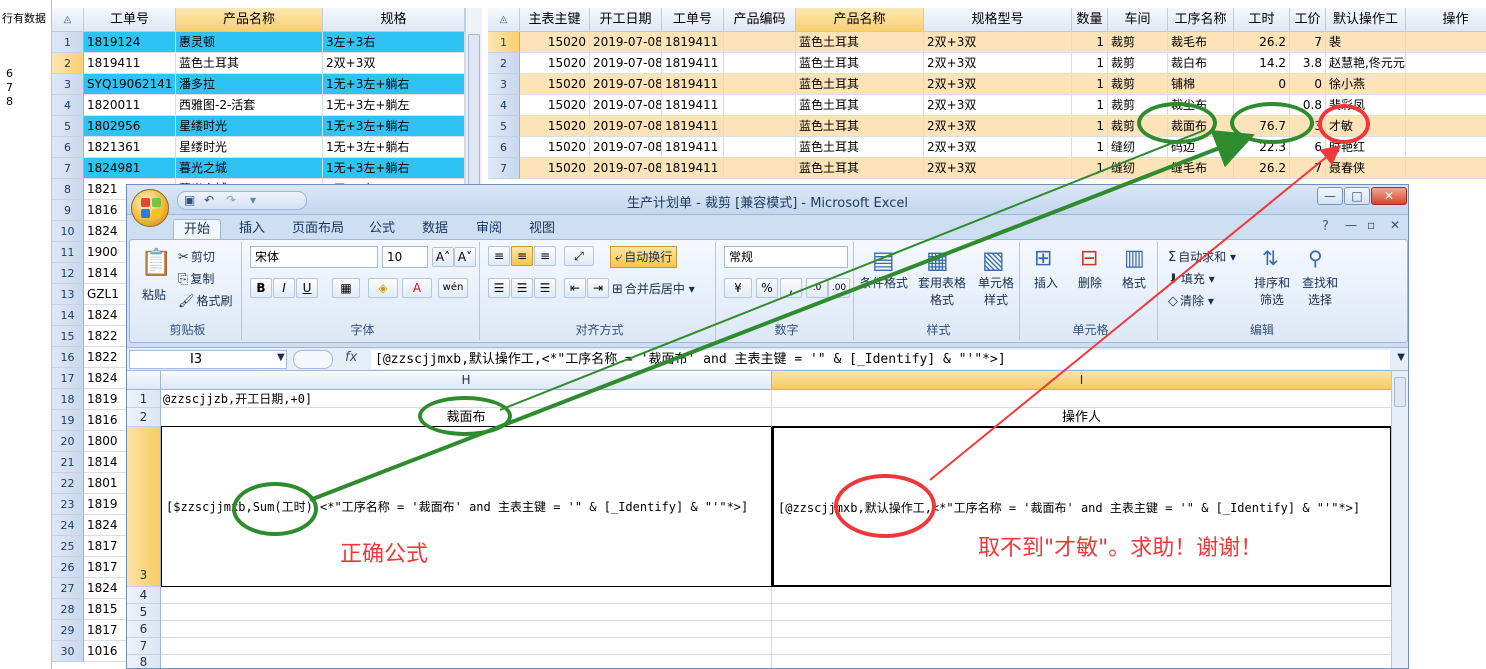 This screenshot has height=669, width=1486. Describe the element at coordinates (351, 357) in the screenshot. I see `fx-icon: fx` at that location.